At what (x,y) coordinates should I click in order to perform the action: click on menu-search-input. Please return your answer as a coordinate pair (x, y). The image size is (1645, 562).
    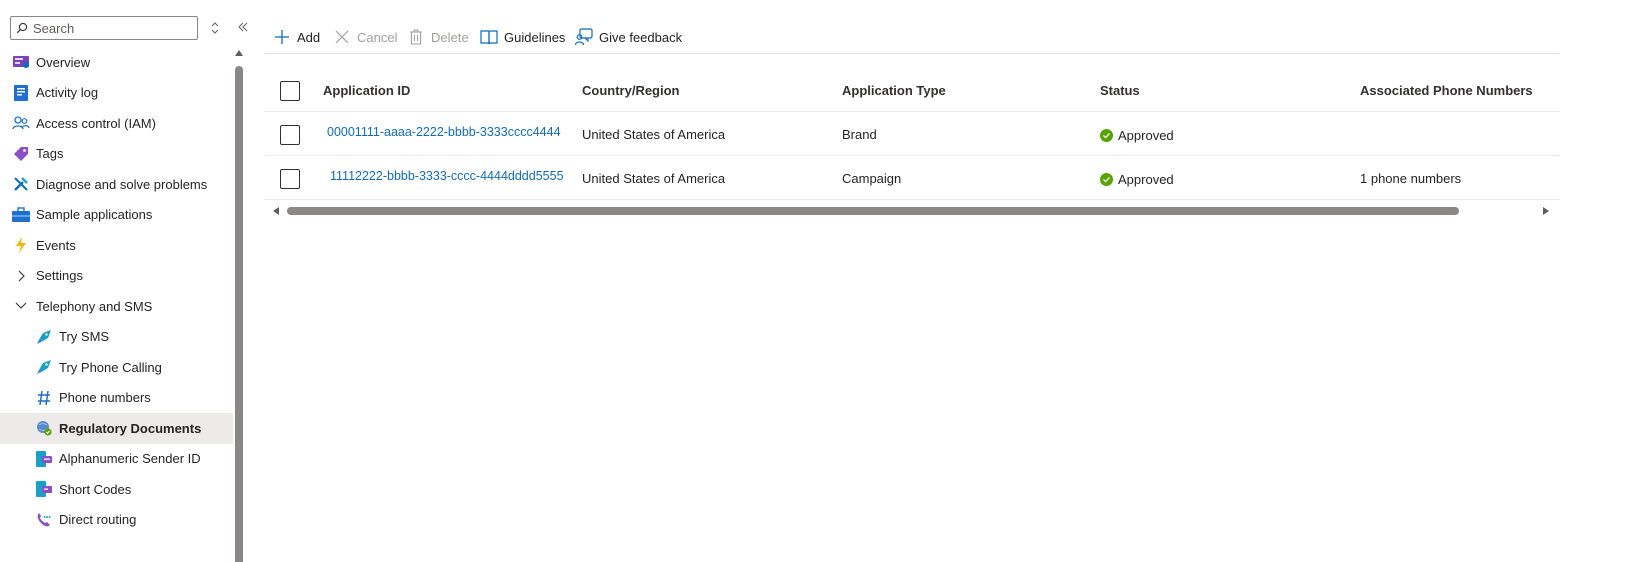
    Looking at the image, I should click on (113, 28).